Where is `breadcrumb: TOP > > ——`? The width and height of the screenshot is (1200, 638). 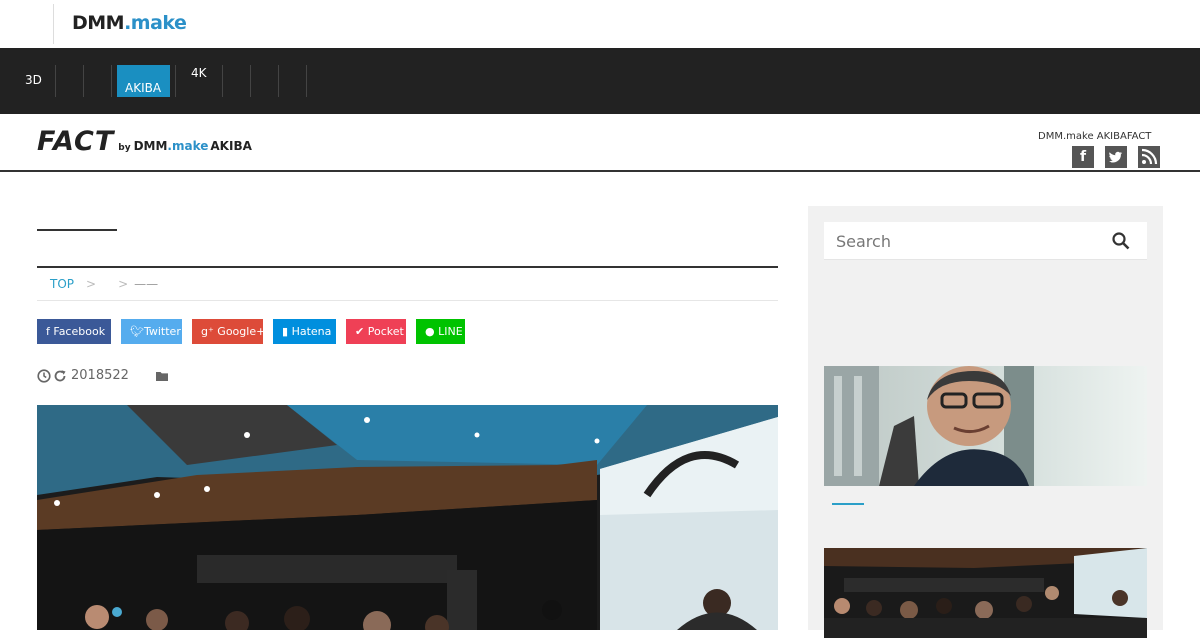
breadcrumb: TOP > > —— is located at coordinates (104, 284).